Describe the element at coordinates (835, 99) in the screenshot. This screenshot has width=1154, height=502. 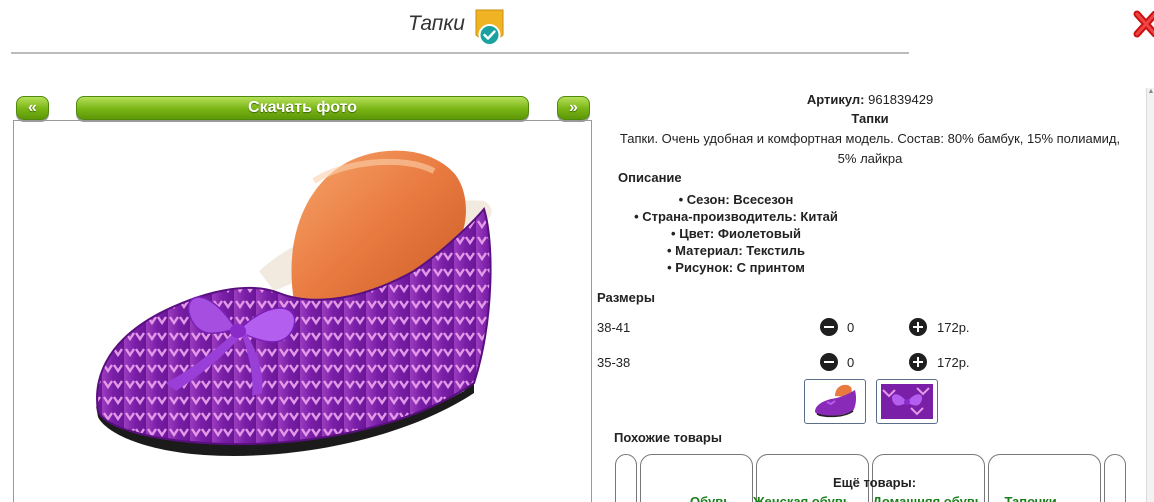
I see `article-label: Артикул:` at that location.